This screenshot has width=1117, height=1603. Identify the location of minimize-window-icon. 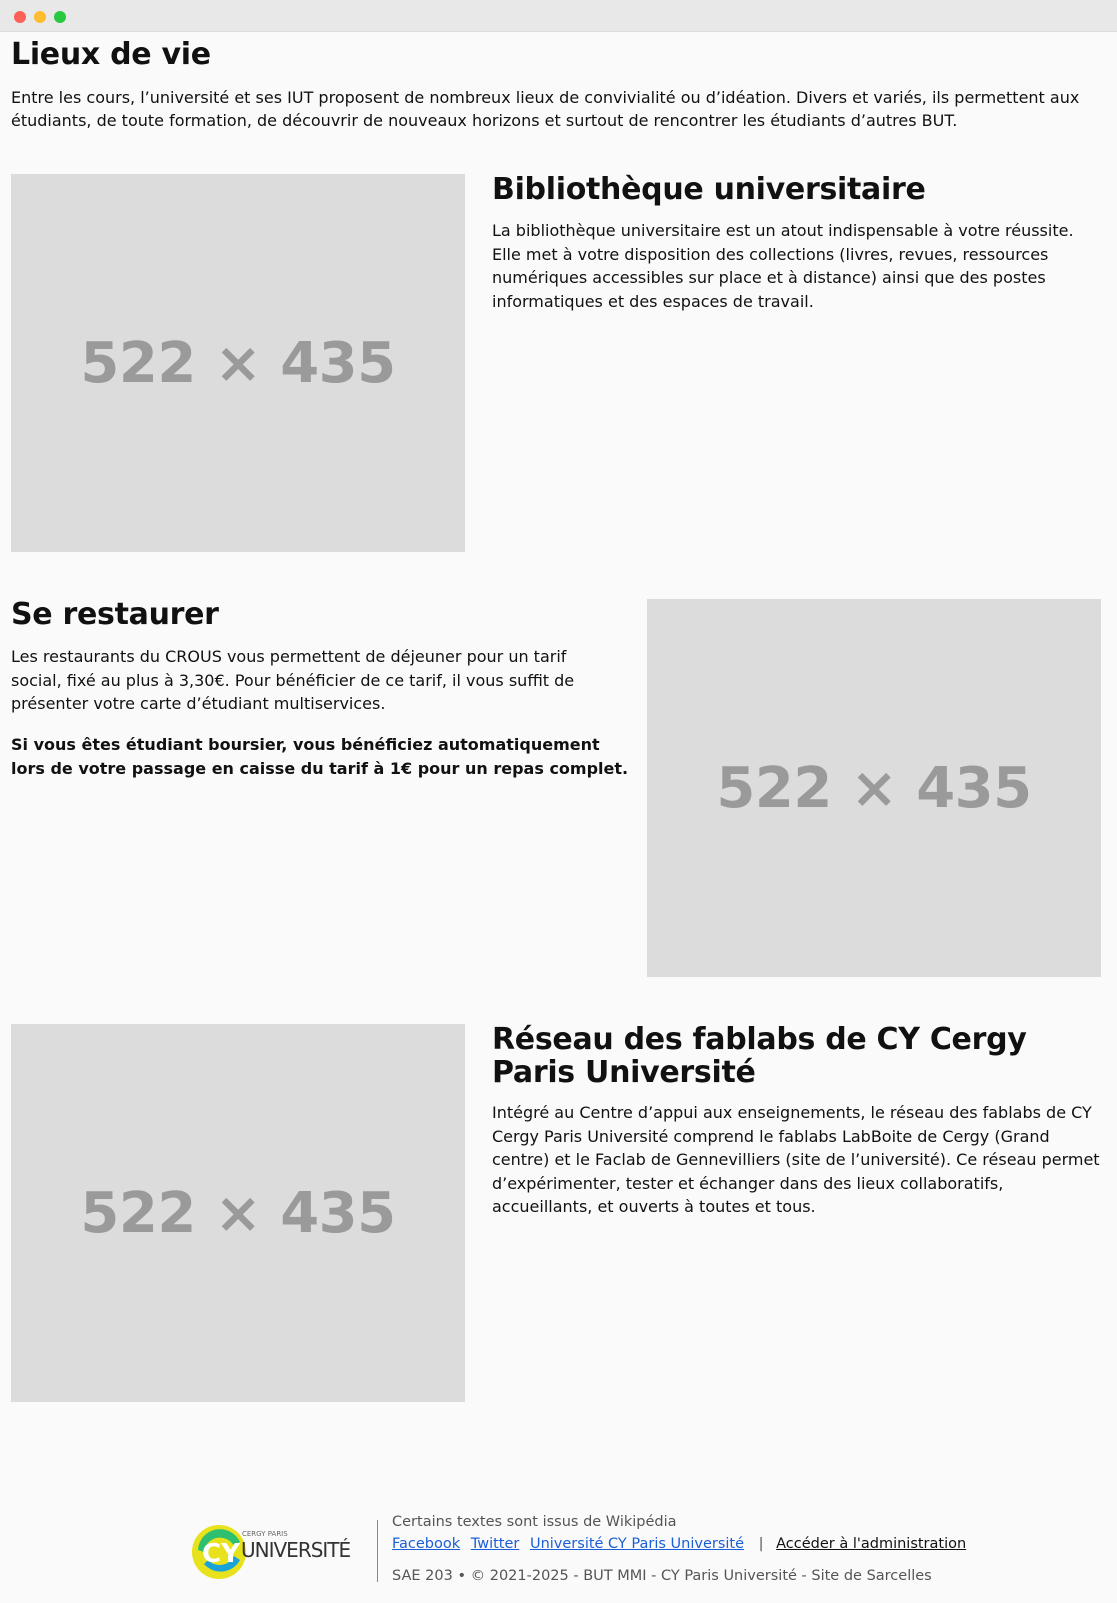
(40, 17).